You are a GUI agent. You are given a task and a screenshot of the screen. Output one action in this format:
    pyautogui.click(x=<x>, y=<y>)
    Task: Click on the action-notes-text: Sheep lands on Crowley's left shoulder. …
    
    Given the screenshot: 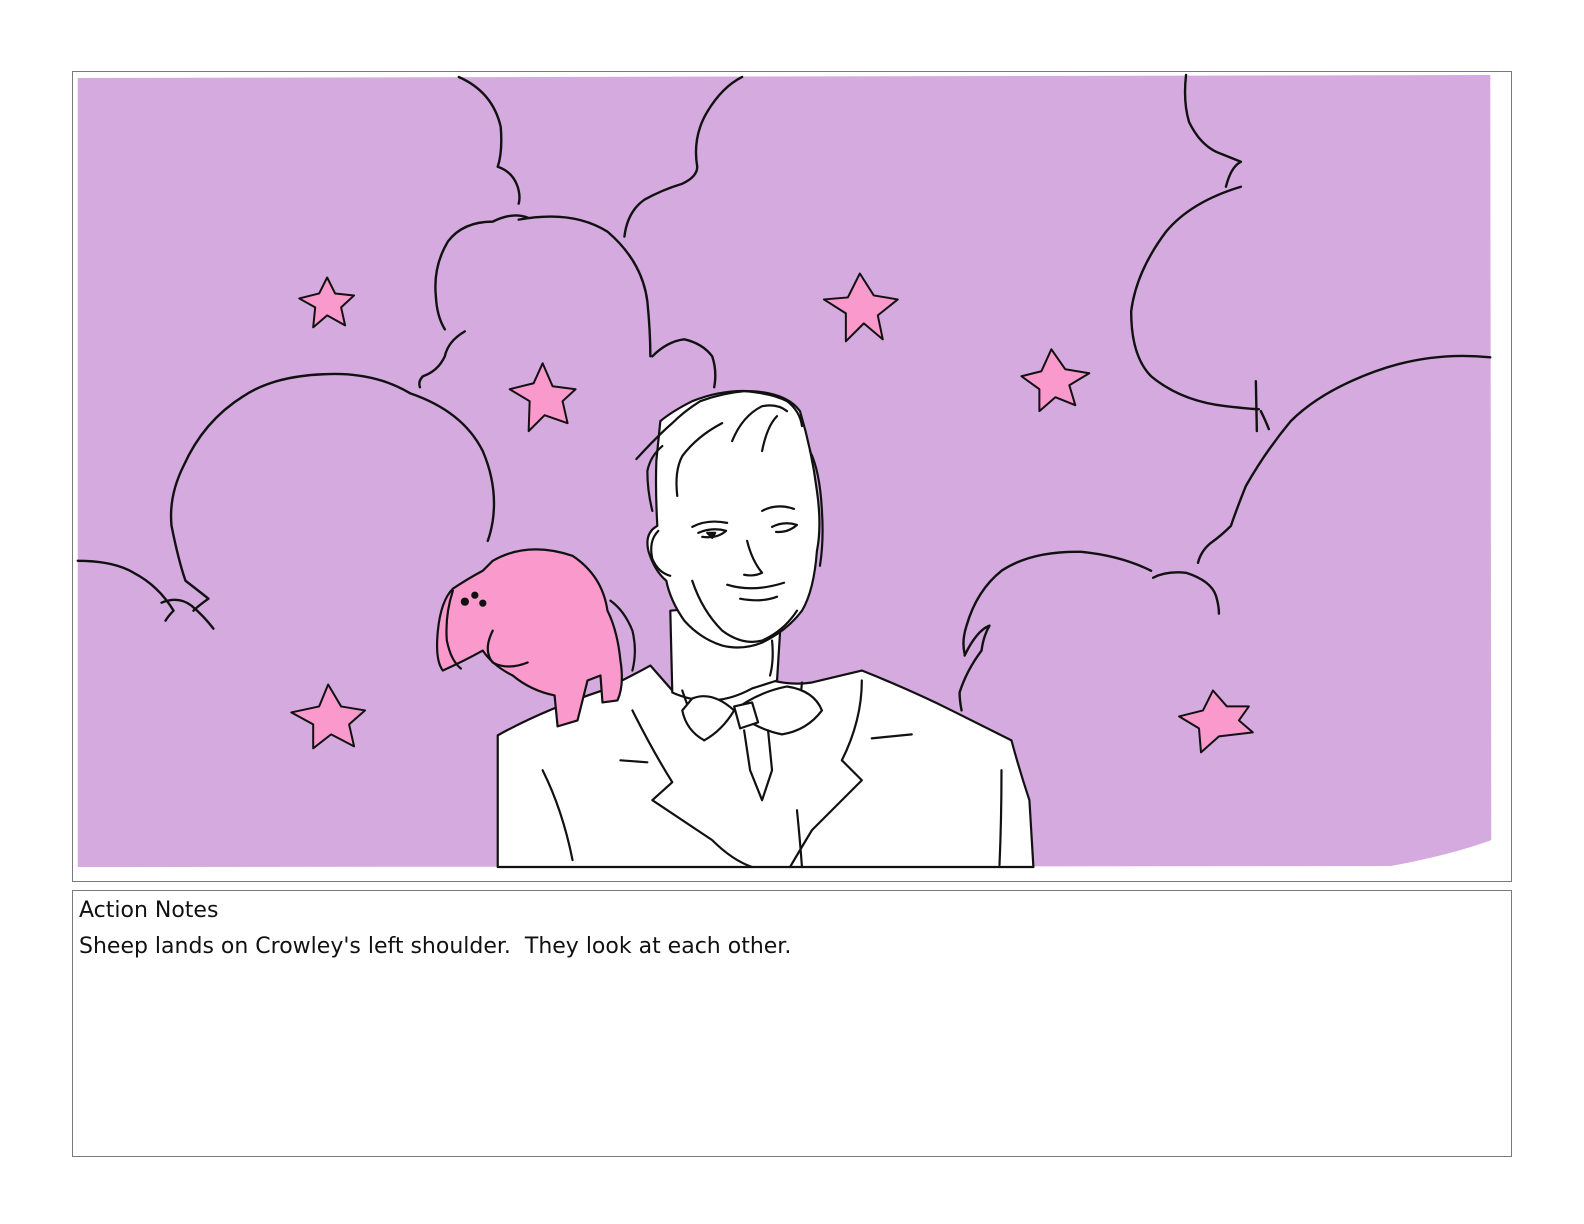 What is the action you would take?
    pyautogui.click(x=435, y=946)
    